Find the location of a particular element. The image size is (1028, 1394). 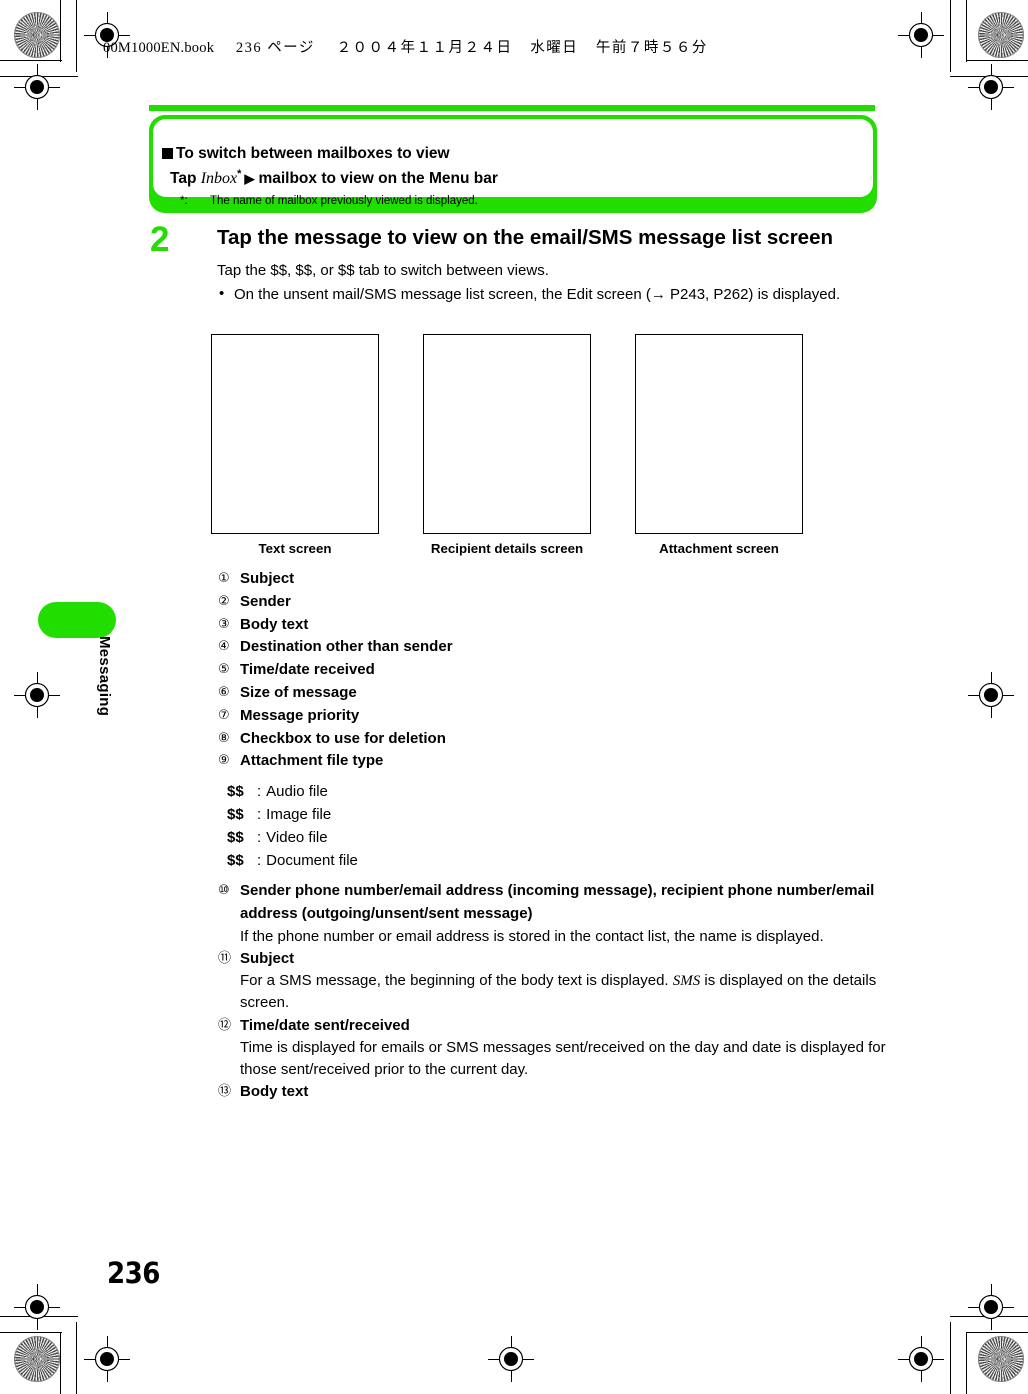

list-item: ⑥ Size of message is located at coordinates (554, 693).